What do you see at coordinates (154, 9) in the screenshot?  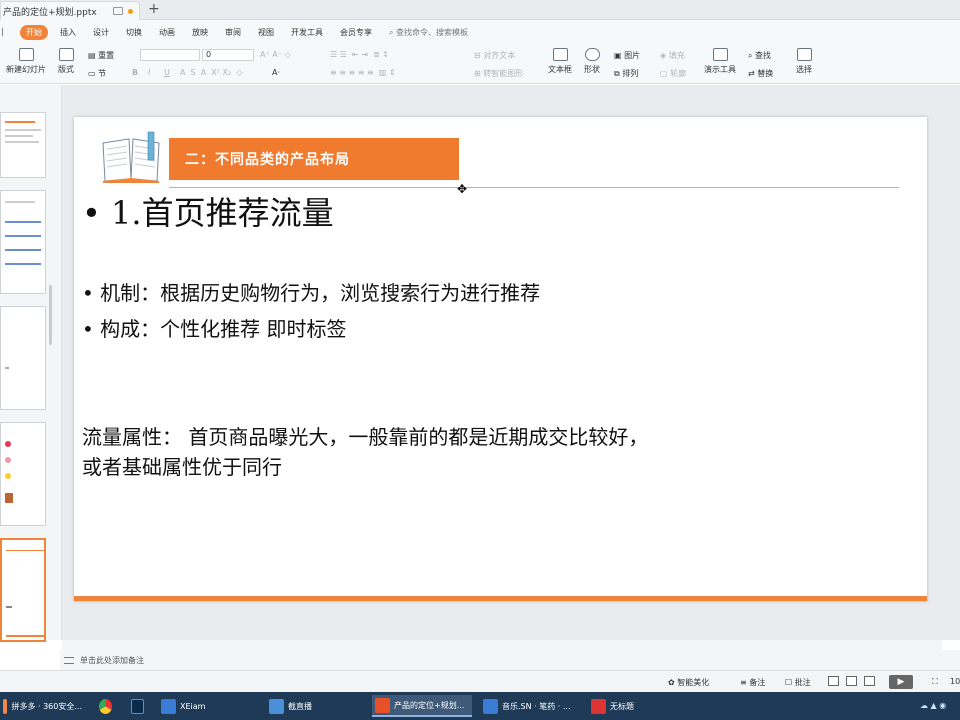 I see `new-tab-button: +` at bounding box center [154, 9].